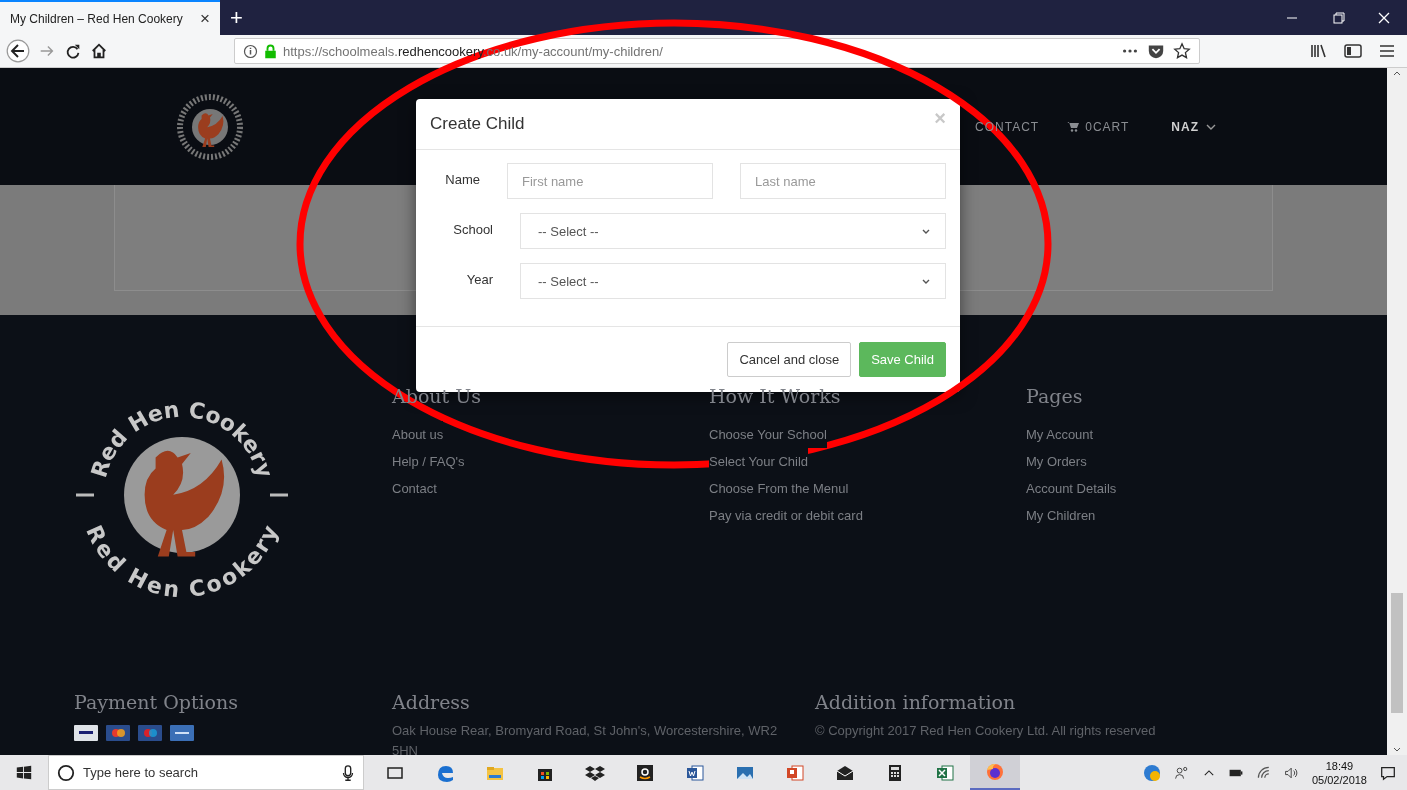  What do you see at coordinates (156, 702) in the screenshot?
I see `footer-heading: Payment Options` at bounding box center [156, 702].